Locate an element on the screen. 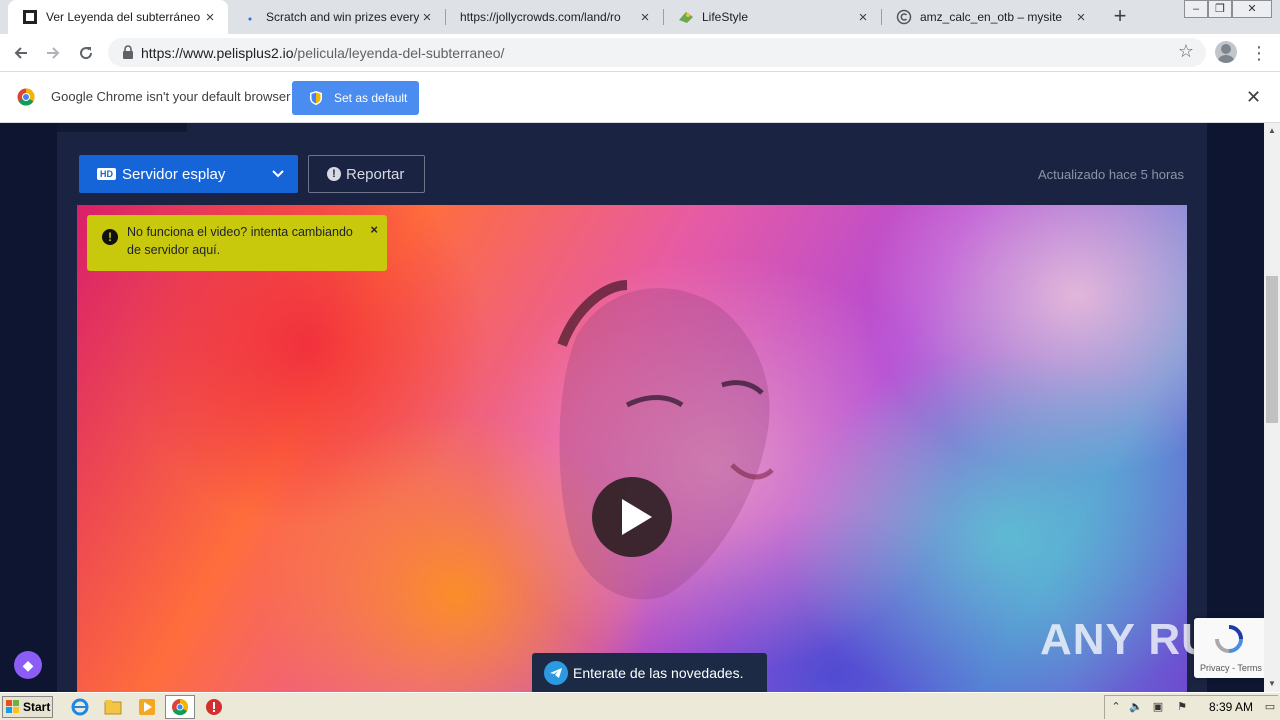  lifestyle-favicon-icon is located at coordinates (686, 17).